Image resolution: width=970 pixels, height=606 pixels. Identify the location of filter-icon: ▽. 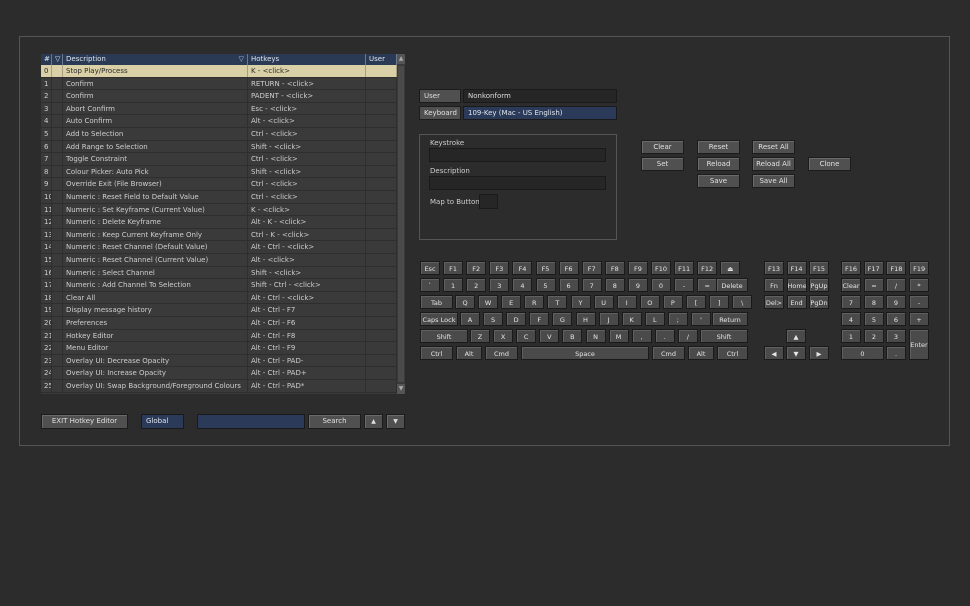
(57, 59).